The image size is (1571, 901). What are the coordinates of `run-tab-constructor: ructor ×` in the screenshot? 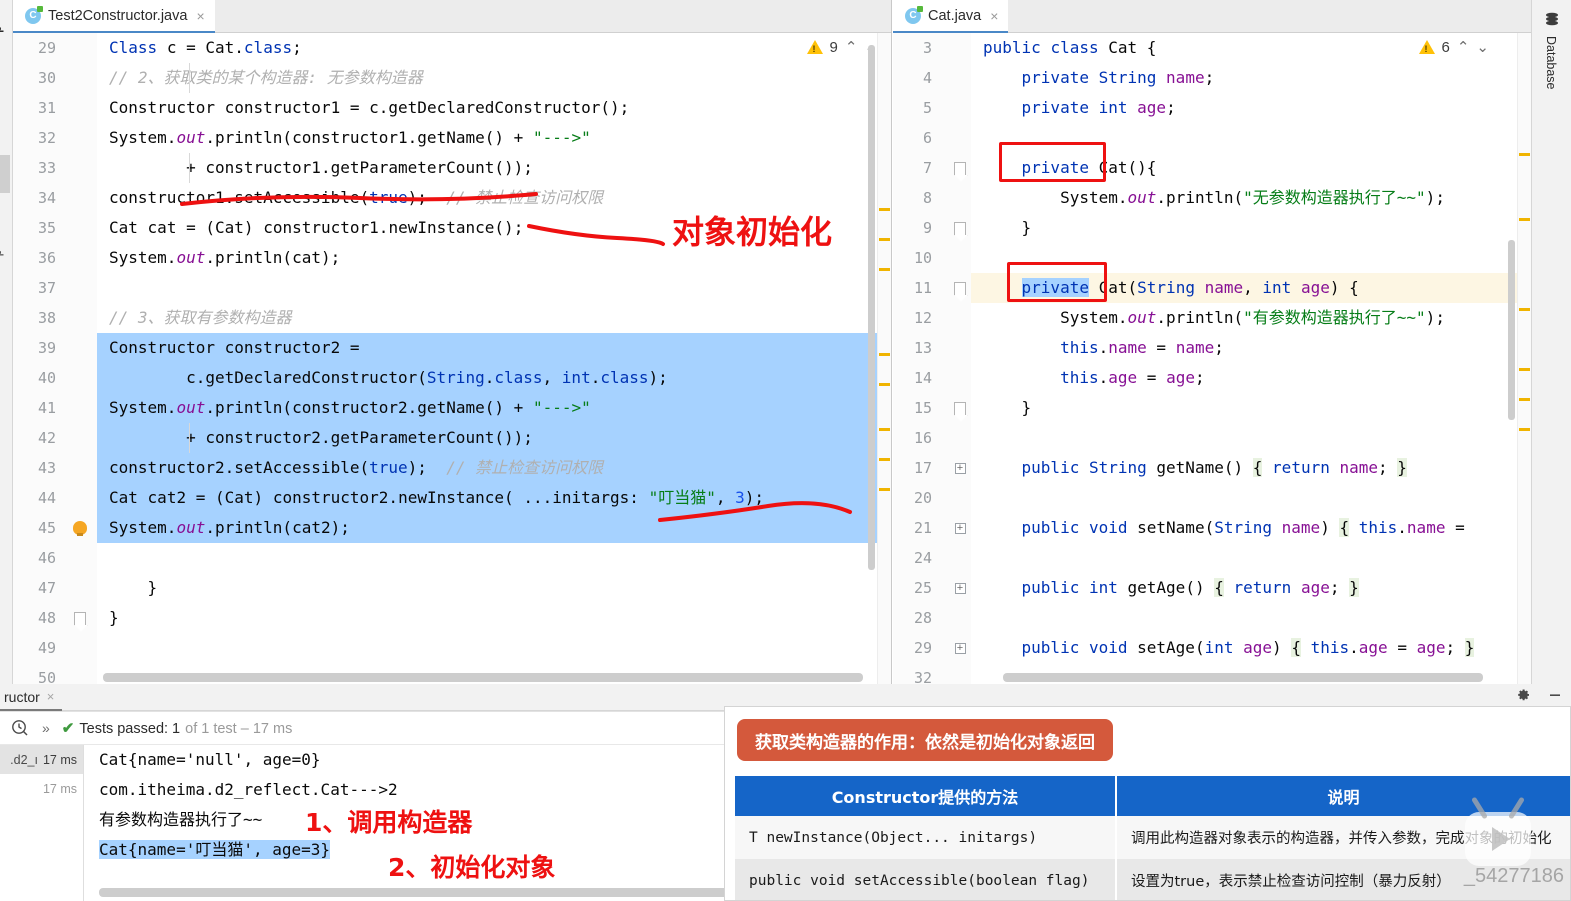 It's located at (31, 697).